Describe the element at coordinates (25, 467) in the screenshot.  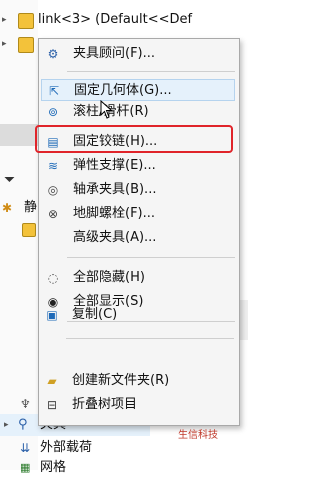
I see `mesh-icon: ▦` at that location.